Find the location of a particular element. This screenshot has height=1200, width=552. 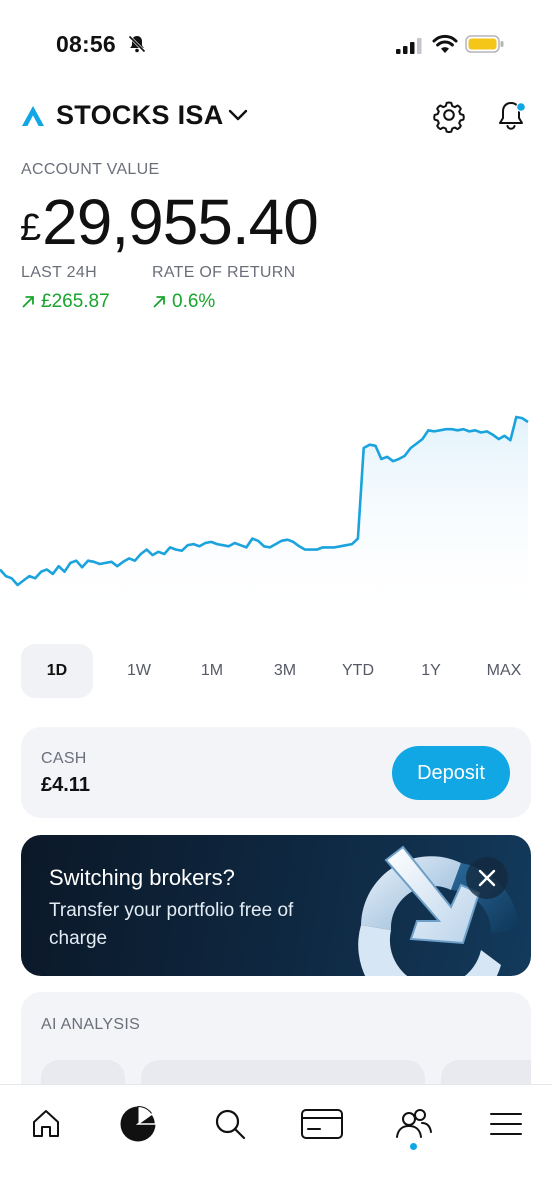

account-value-amount: 29,955.40 is located at coordinates (180, 222).